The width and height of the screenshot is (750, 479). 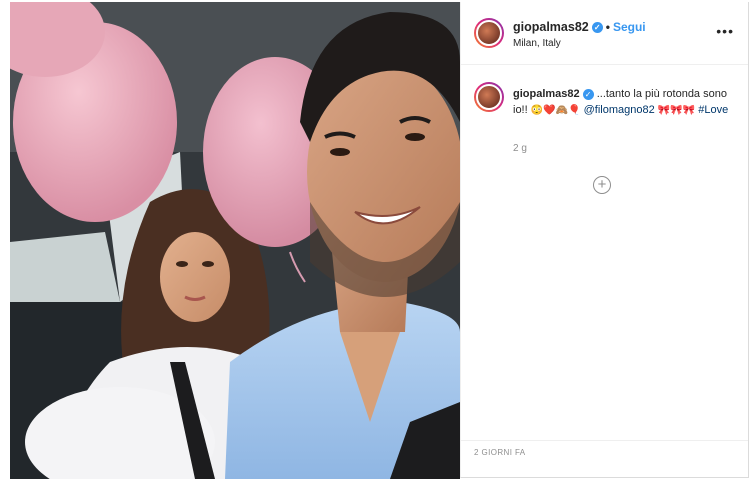 I want to click on caption-username-link: giopalmas82, so click(x=546, y=94).